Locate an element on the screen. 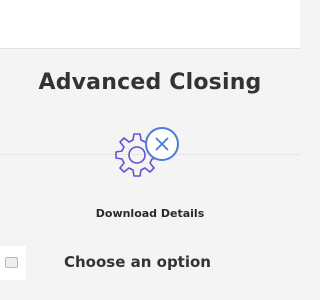 This screenshot has height=300, width=320. image-icon is located at coordinates (11, 262).